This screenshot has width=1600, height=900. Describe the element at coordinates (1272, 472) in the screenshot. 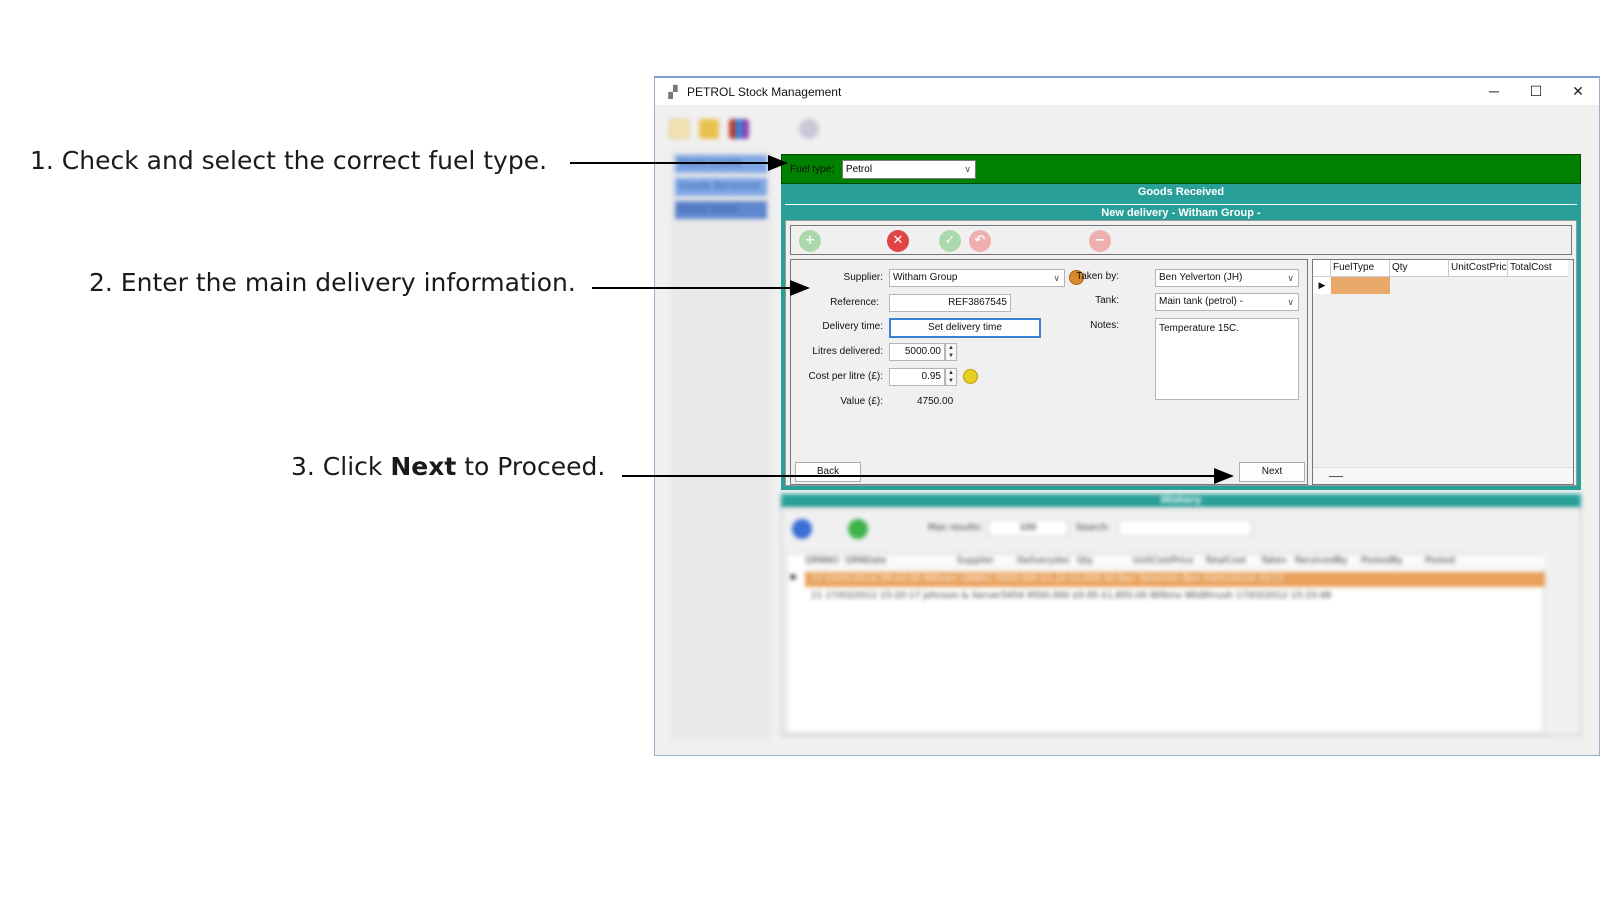

I see `next-button: Next` at that location.